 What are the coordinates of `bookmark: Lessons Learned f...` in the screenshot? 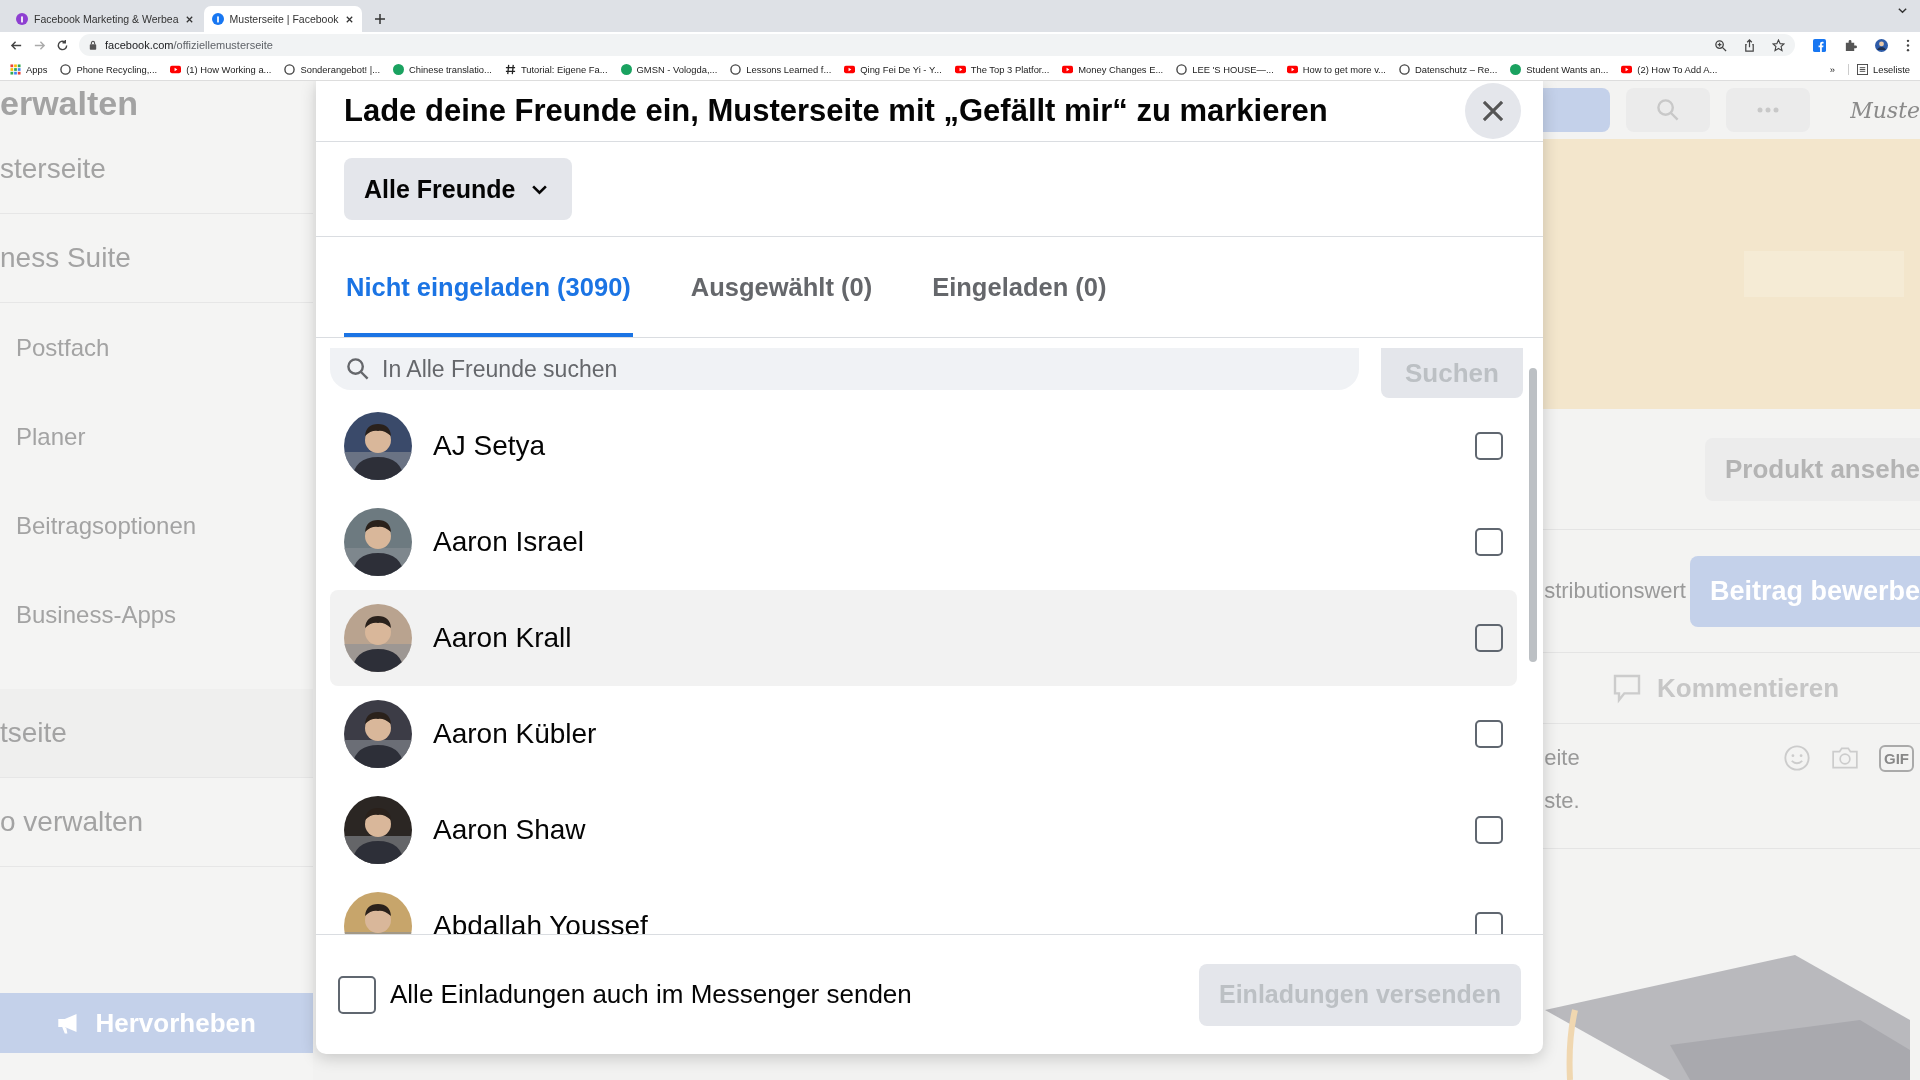 It's located at (781, 69).